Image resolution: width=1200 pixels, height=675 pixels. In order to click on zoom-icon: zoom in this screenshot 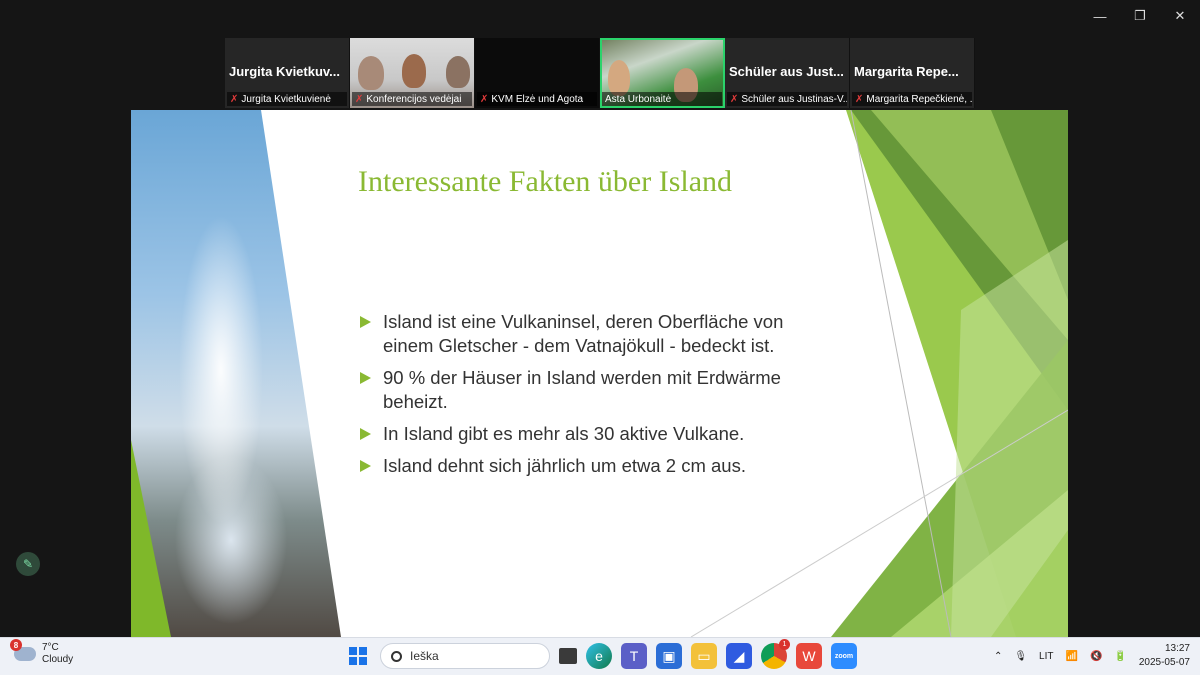, I will do `click(844, 656)`.